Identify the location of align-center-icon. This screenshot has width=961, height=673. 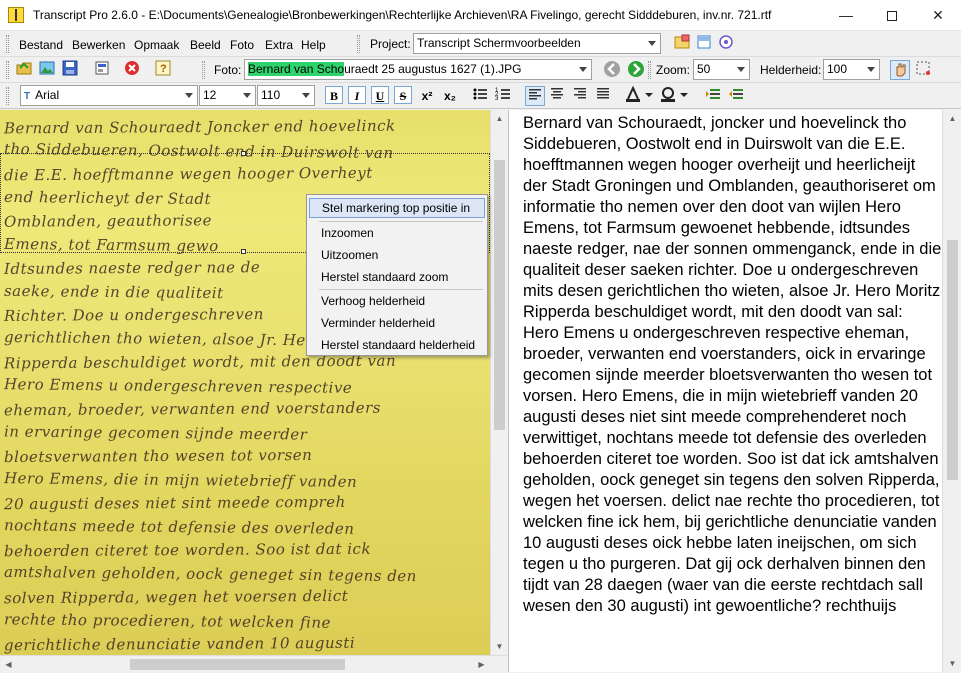
(557, 96).